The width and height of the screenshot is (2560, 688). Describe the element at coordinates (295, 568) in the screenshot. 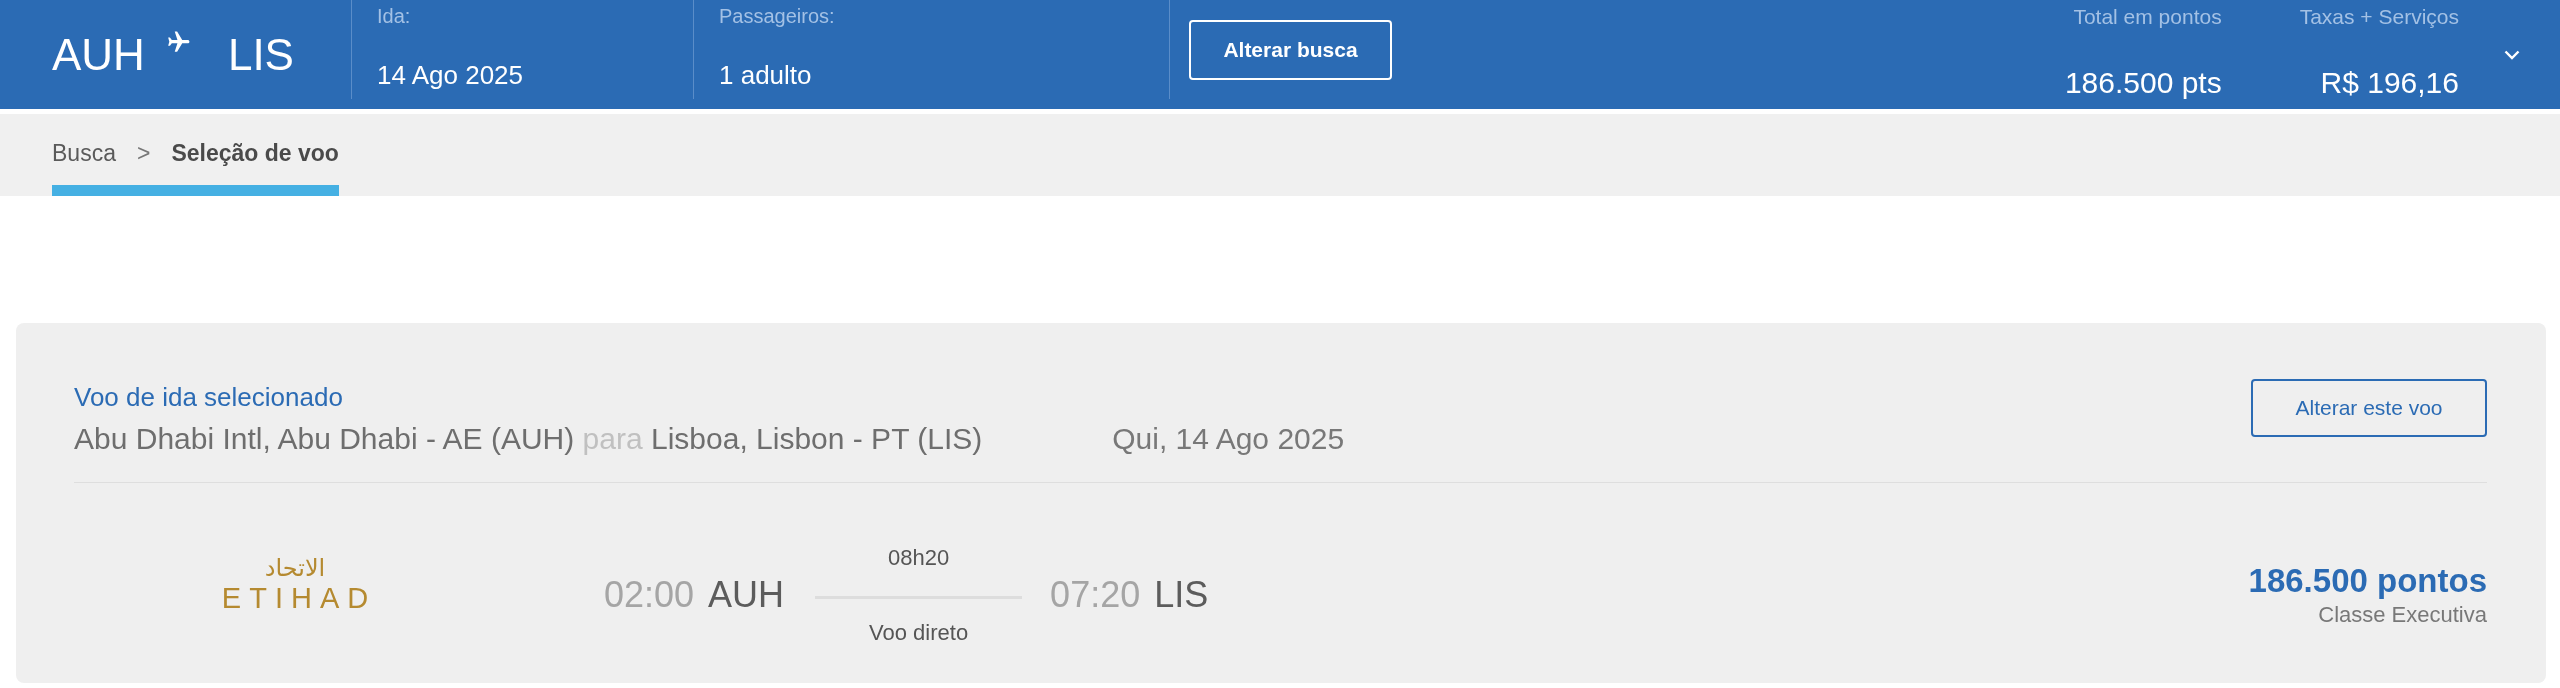

I see `airline-name-arabic: الاتحاد` at that location.